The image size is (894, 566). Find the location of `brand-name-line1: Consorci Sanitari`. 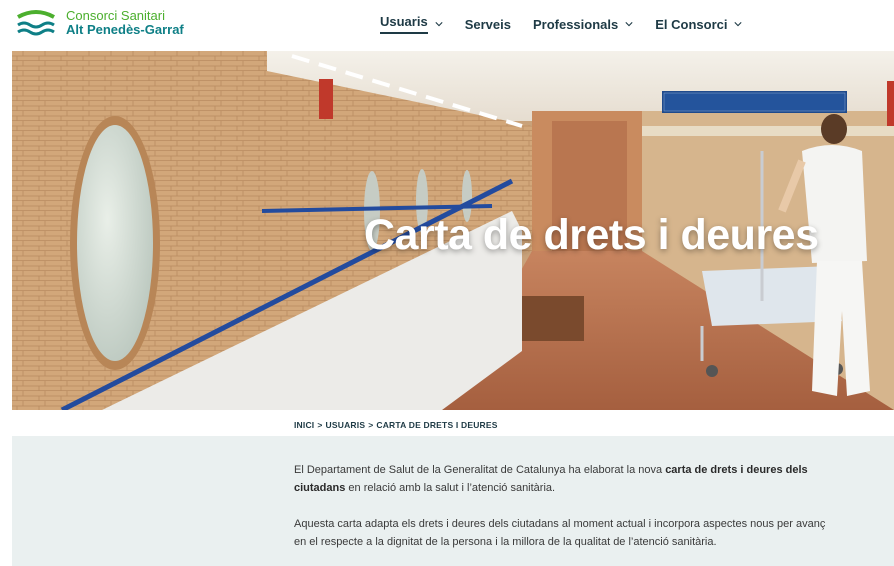

brand-name-line1: Consorci Sanitari is located at coordinates (115, 15).